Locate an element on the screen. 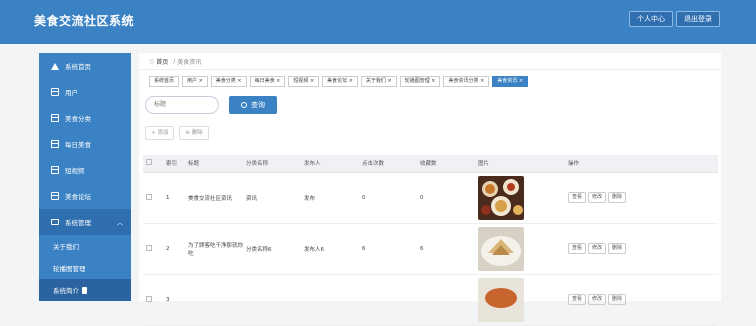 Image resolution: width=756 pixels, height=326 pixels. tab-home: 系统首页 is located at coordinates (164, 81).